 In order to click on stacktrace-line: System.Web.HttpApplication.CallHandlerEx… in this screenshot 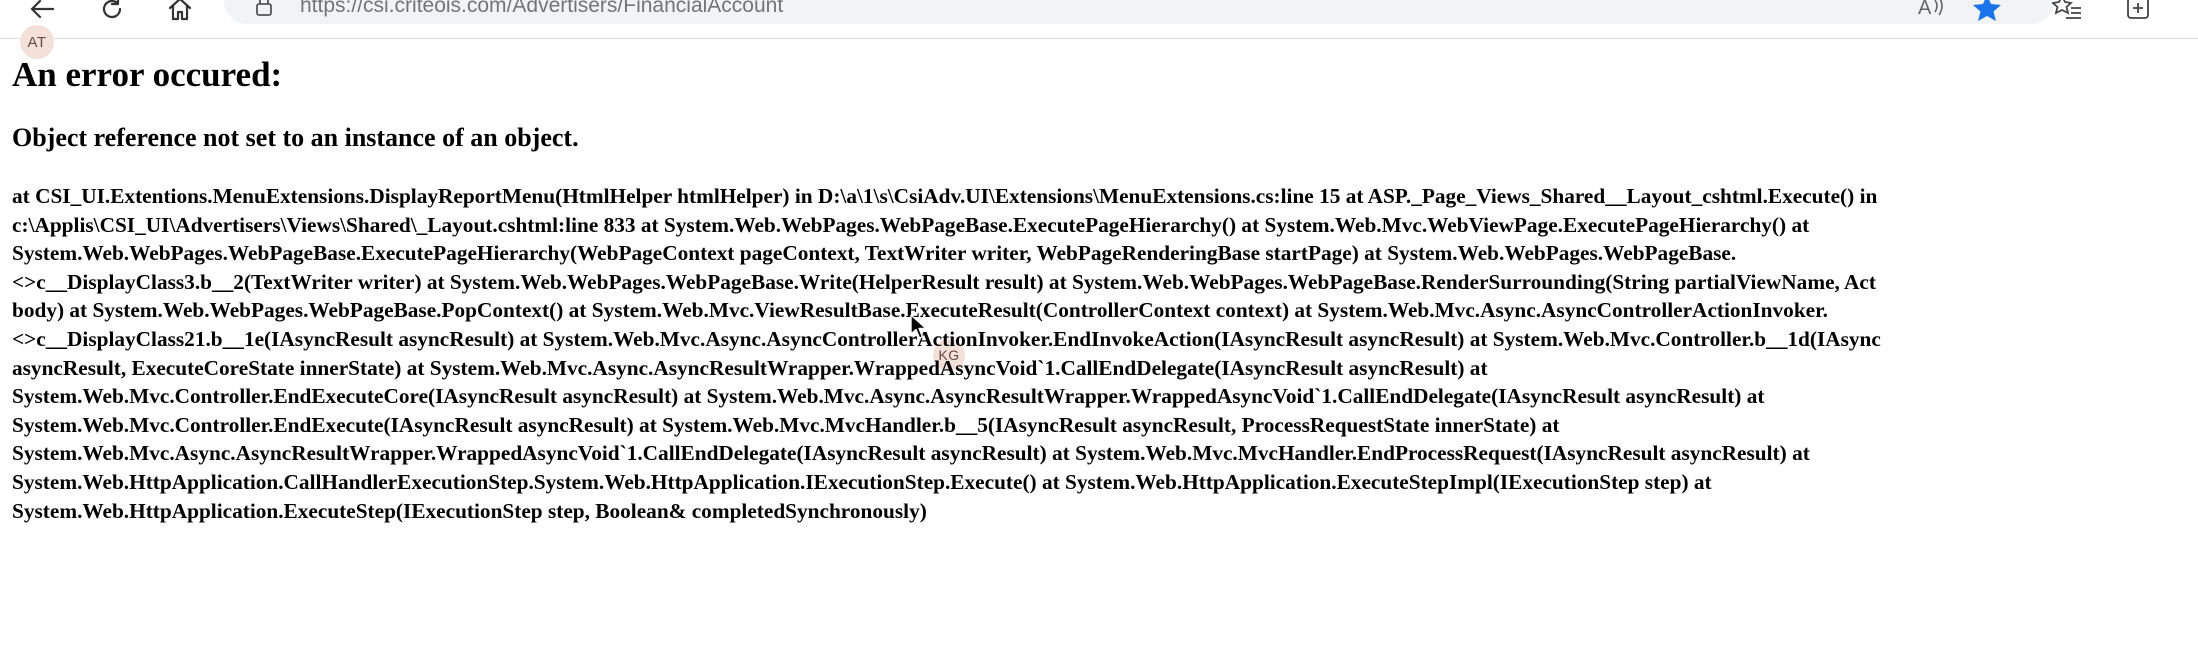, I will do `click(862, 481)`.